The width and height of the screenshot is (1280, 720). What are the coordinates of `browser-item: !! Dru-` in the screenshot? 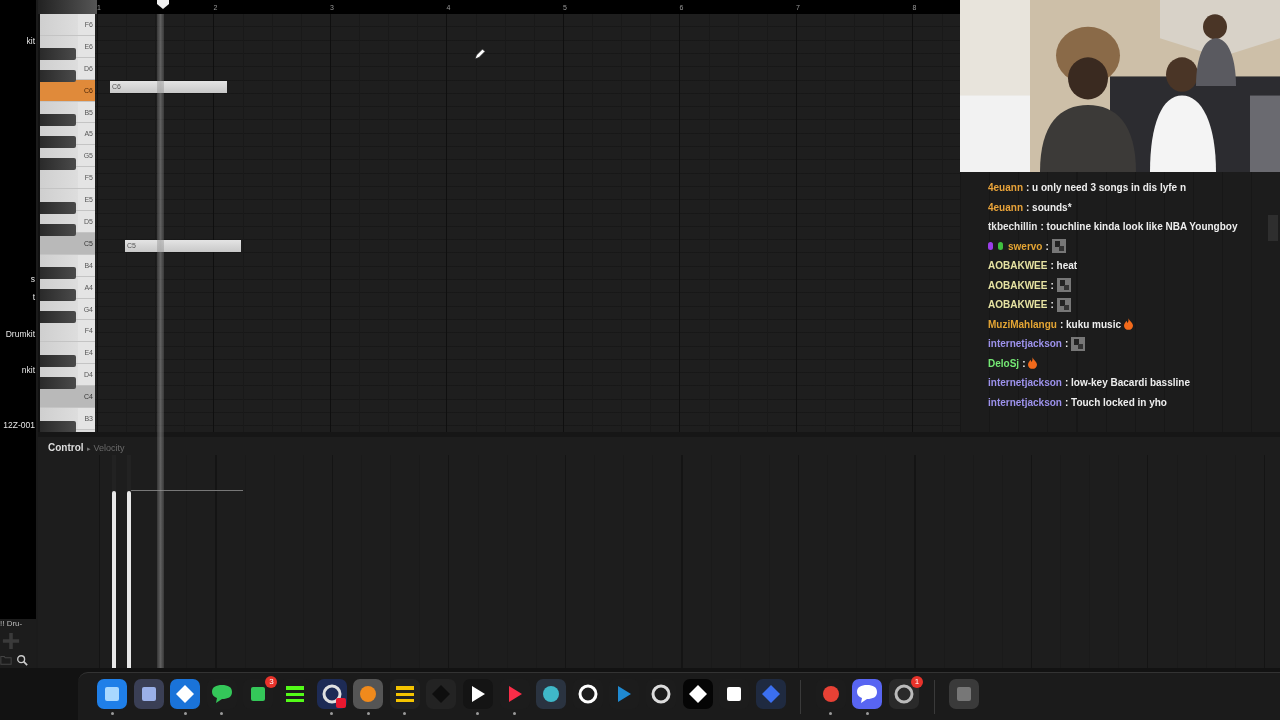 It's located at (11, 623).